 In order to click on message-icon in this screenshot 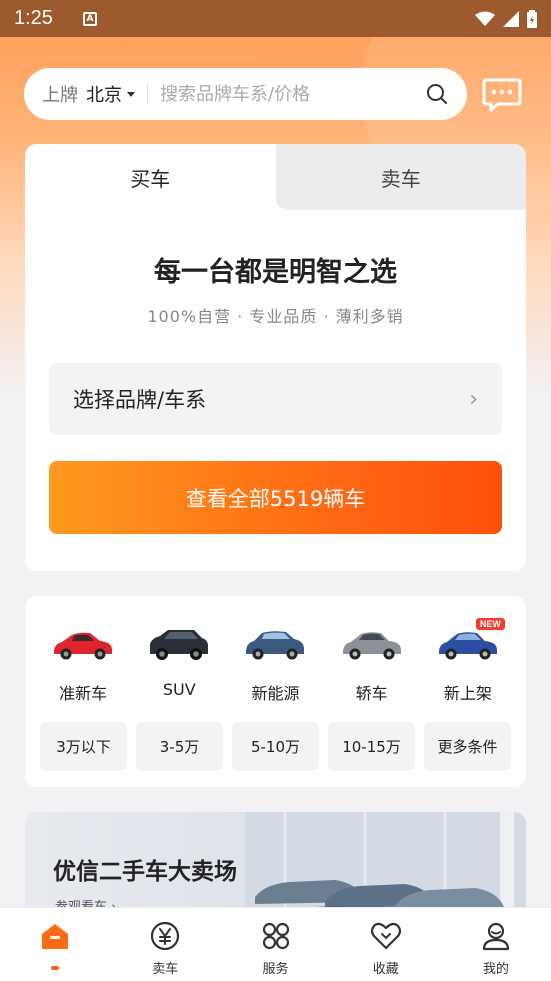, I will do `click(502, 95)`.